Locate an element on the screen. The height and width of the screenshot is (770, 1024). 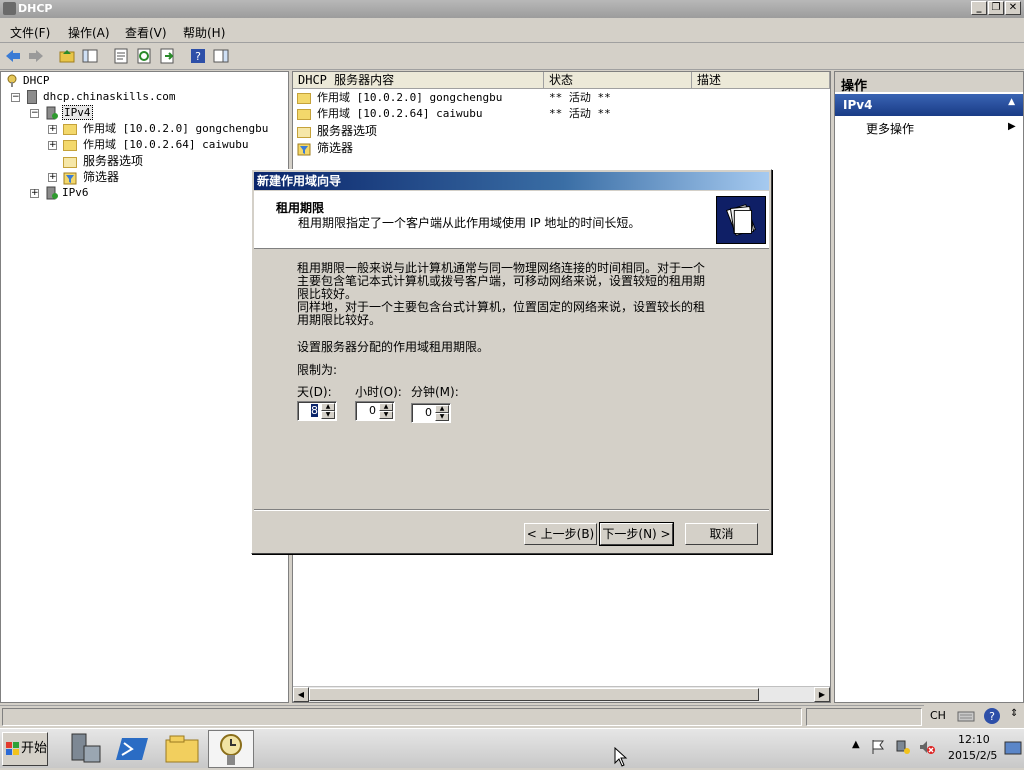
tree-item-ipv4: IPv4 is located at coordinates (69, 113).